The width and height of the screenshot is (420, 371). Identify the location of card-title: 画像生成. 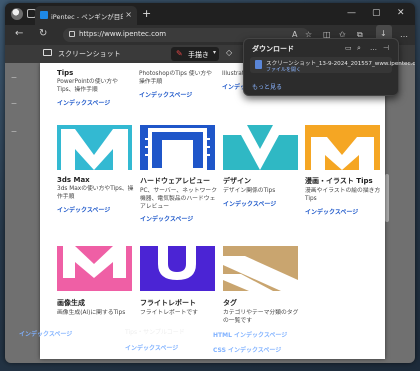
(71, 303).